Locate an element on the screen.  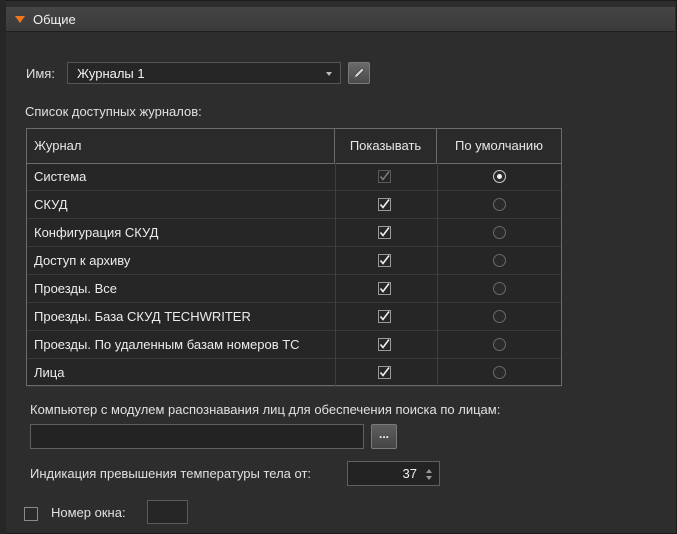
journal-name: Проезды. По удаленным базам номеров ТС is located at coordinates (167, 344).